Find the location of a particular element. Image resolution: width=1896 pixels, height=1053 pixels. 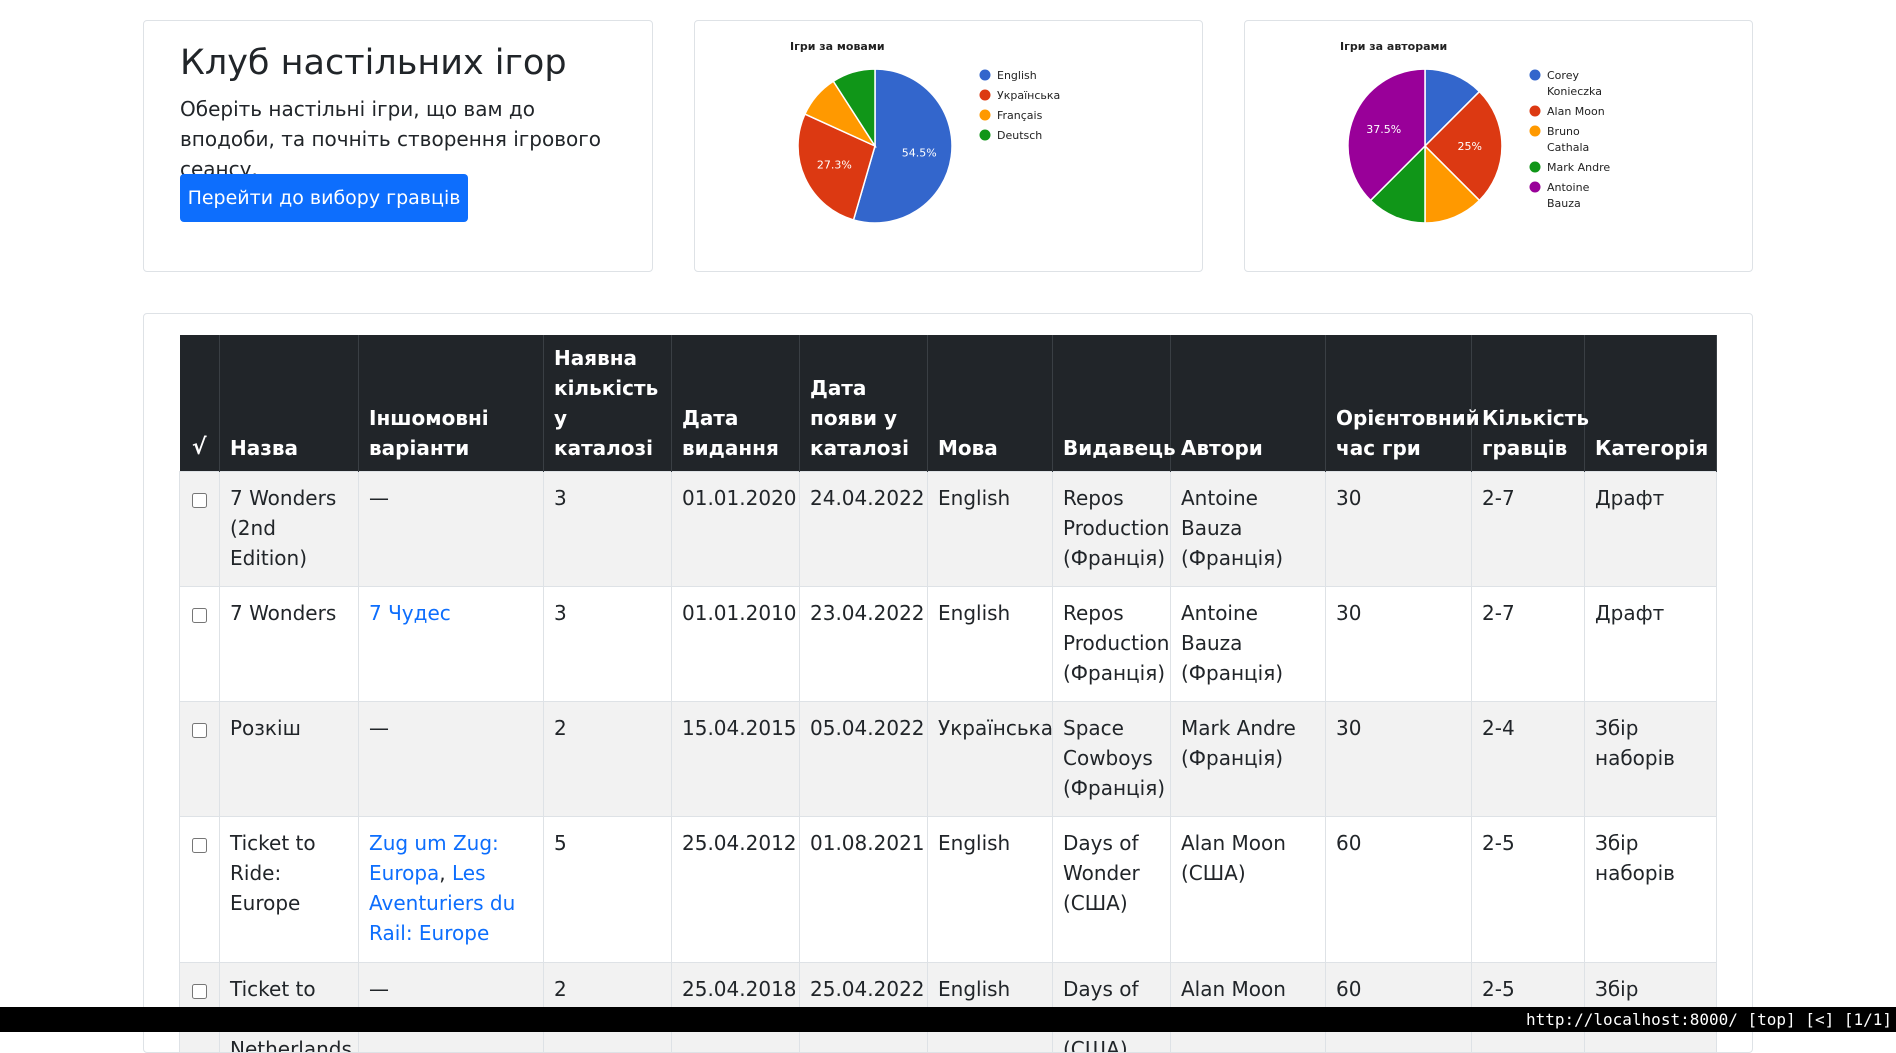

cell-players: 2-7 is located at coordinates (1528, 644).